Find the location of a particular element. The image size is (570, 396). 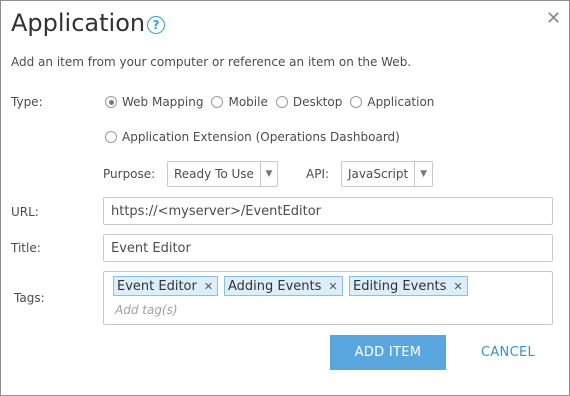

tag-chip: Adding Events ✕ is located at coordinates (283, 286).